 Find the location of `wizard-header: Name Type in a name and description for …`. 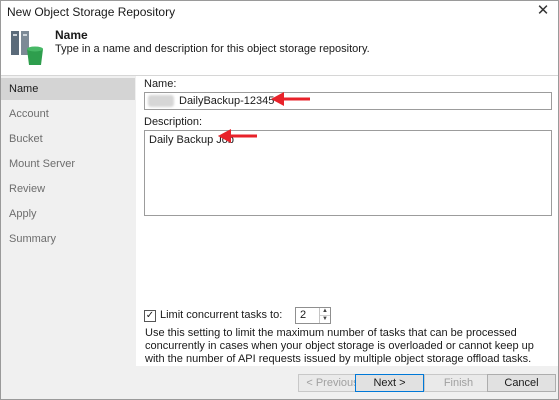

wizard-header: Name Type in a name and description for … is located at coordinates (279, 49).